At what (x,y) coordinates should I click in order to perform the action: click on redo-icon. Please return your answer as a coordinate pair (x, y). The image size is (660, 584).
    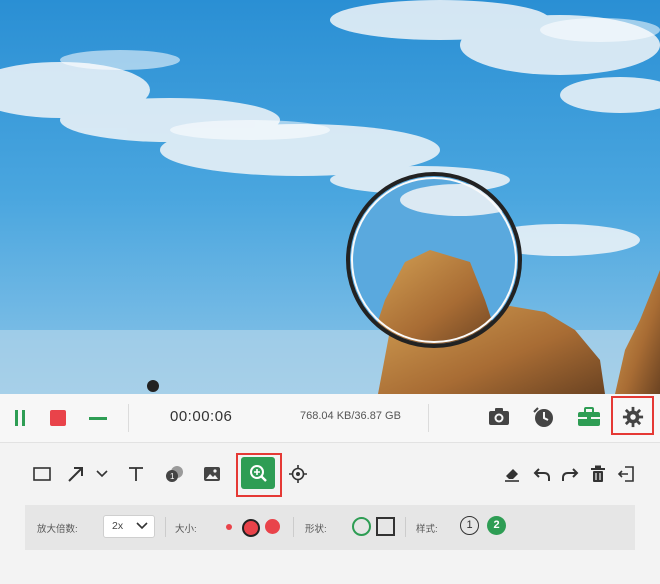
    Looking at the image, I should click on (570, 474).